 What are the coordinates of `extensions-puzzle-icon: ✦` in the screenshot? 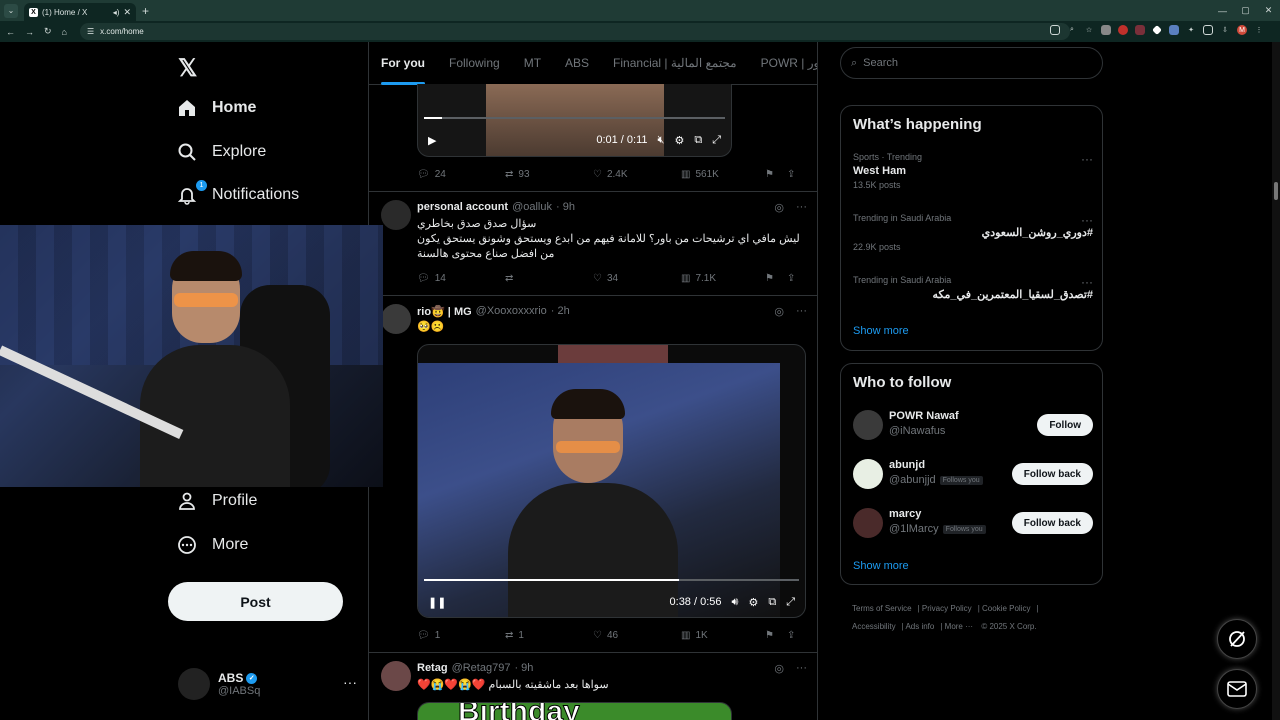 It's located at (1191, 30).